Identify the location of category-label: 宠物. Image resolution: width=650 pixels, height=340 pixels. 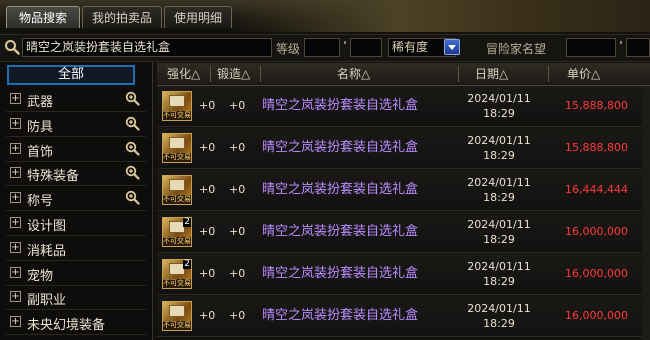
(40, 276).